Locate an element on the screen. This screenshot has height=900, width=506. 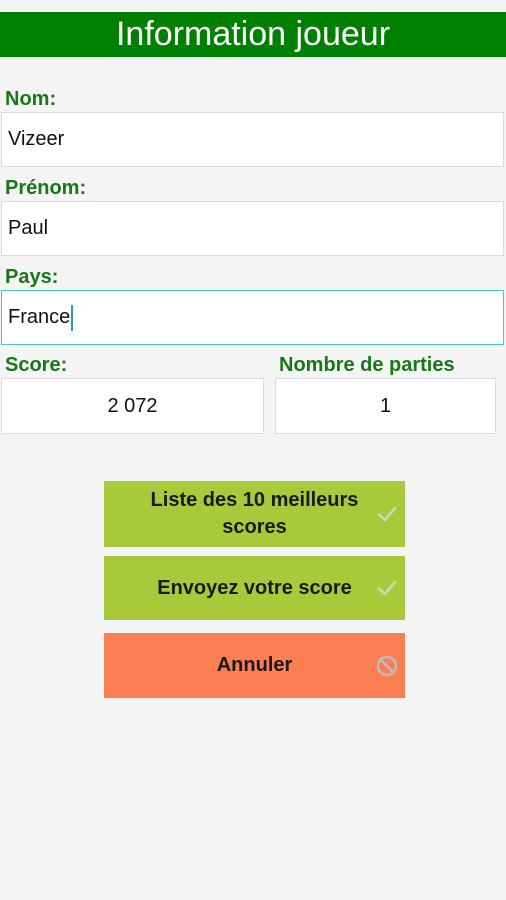
score-field: 2 072 is located at coordinates (132, 406).